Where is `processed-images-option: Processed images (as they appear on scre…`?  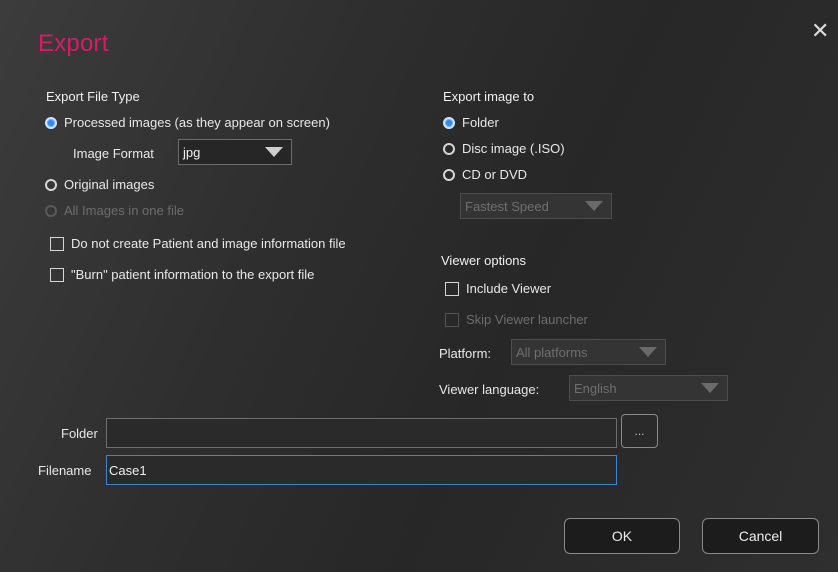
processed-images-option: Processed images (as they appear on scre… is located at coordinates (187, 122).